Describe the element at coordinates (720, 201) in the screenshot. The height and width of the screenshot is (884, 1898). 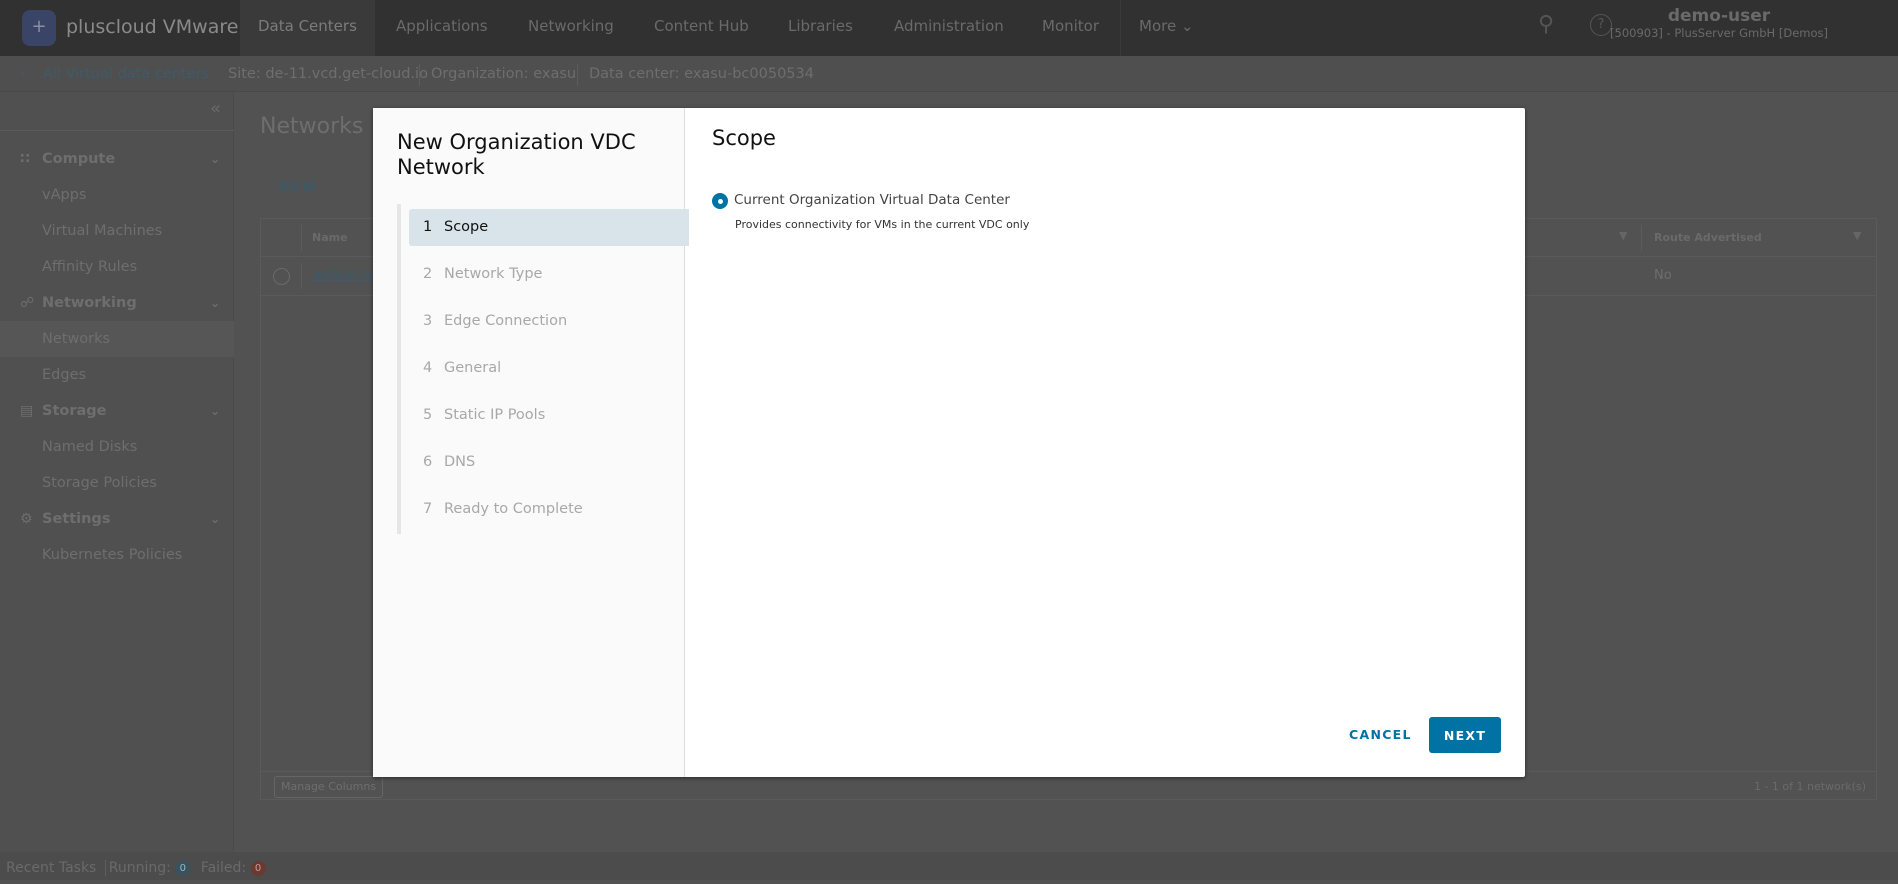
I see `scope-radio-current-vdc` at that location.